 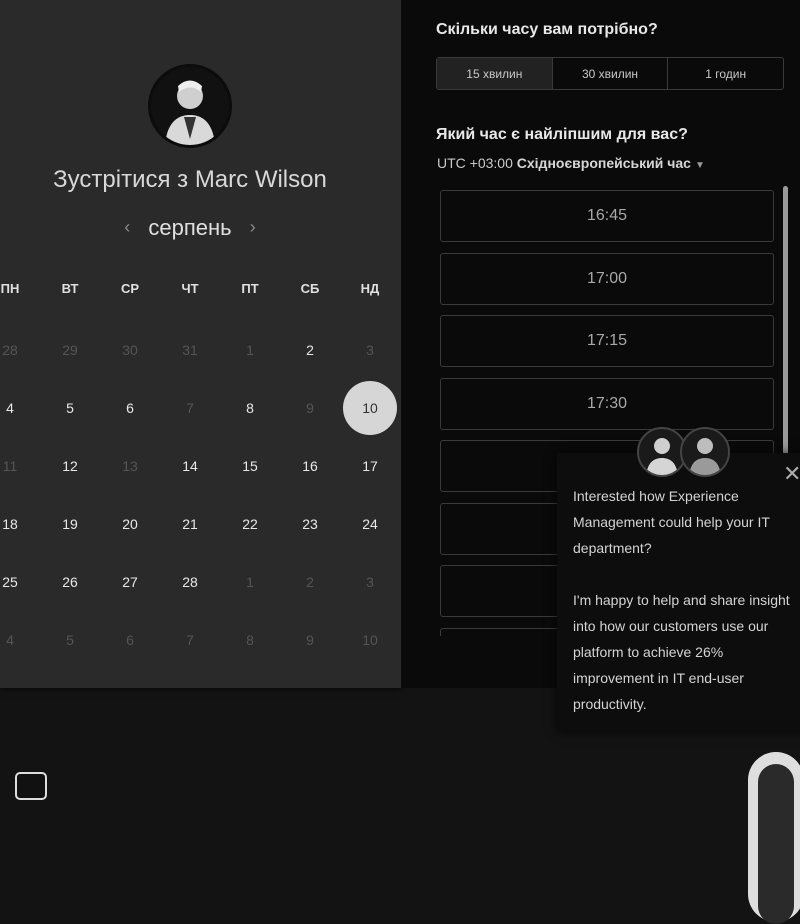 What do you see at coordinates (190, 180) in the screenshot?
I see `meeting-title: Зустрітися з Marc Wilson` at bounding box center [190, 180].